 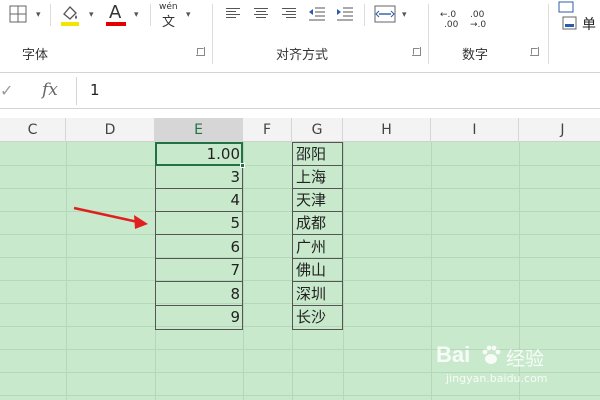 I want to click on cell-e6: 7, so click(x=199, y=270).